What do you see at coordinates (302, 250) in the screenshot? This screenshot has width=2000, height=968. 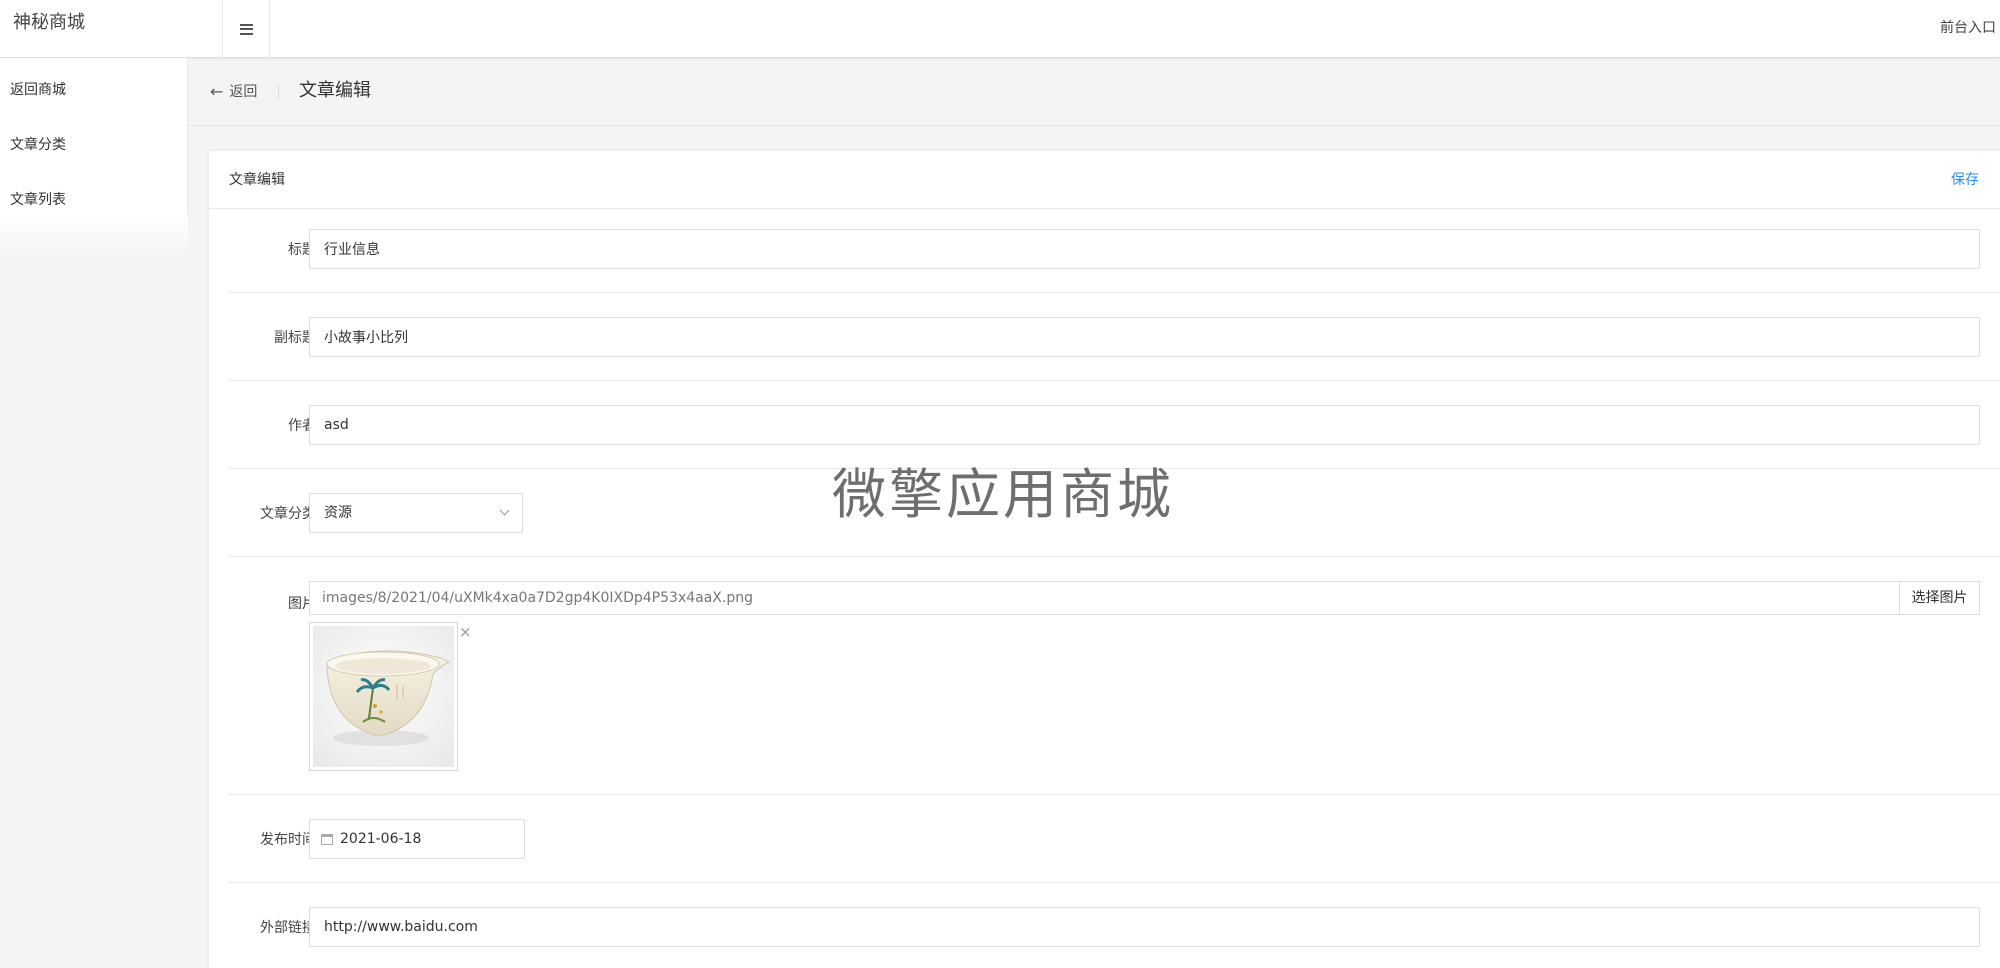 I see `title-label: 标题` at bounding box center [302, 250].